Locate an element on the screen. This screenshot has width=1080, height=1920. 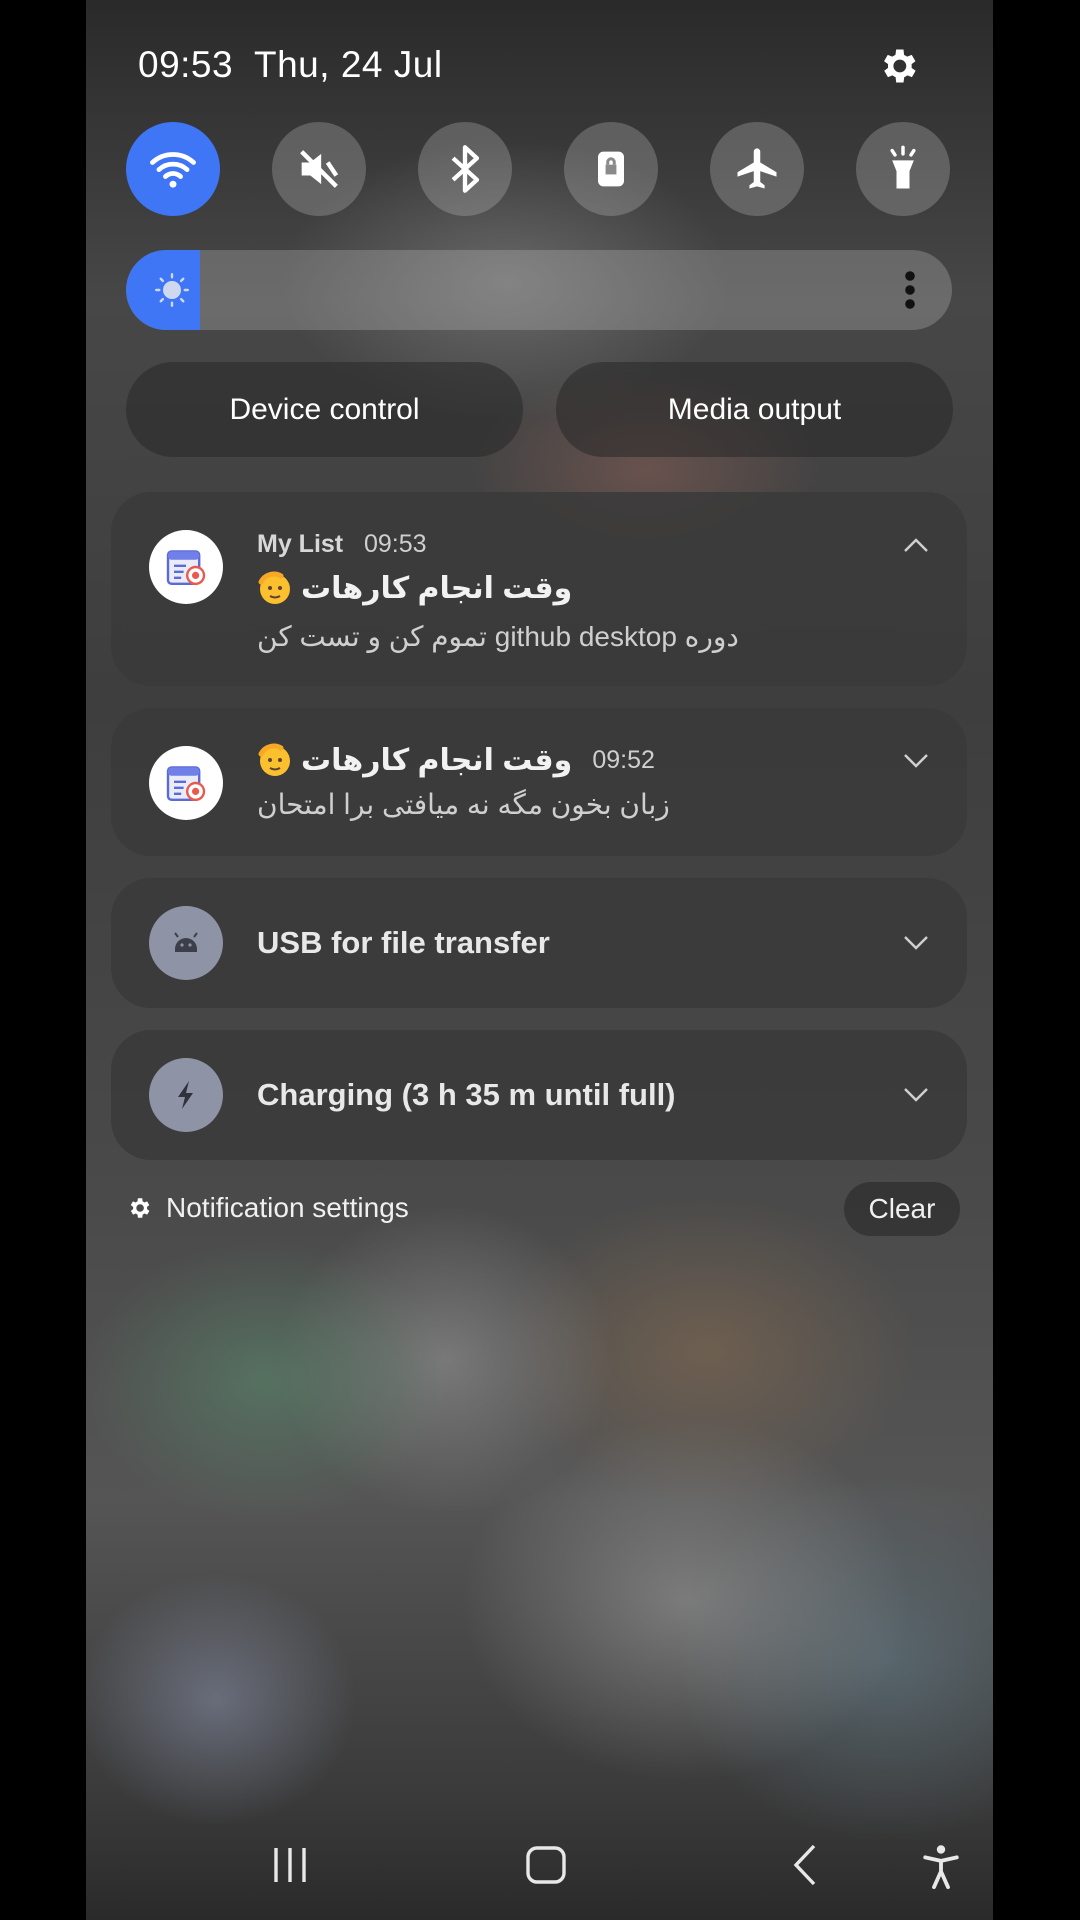
wifi-icon is located at coordinates (173, 170).